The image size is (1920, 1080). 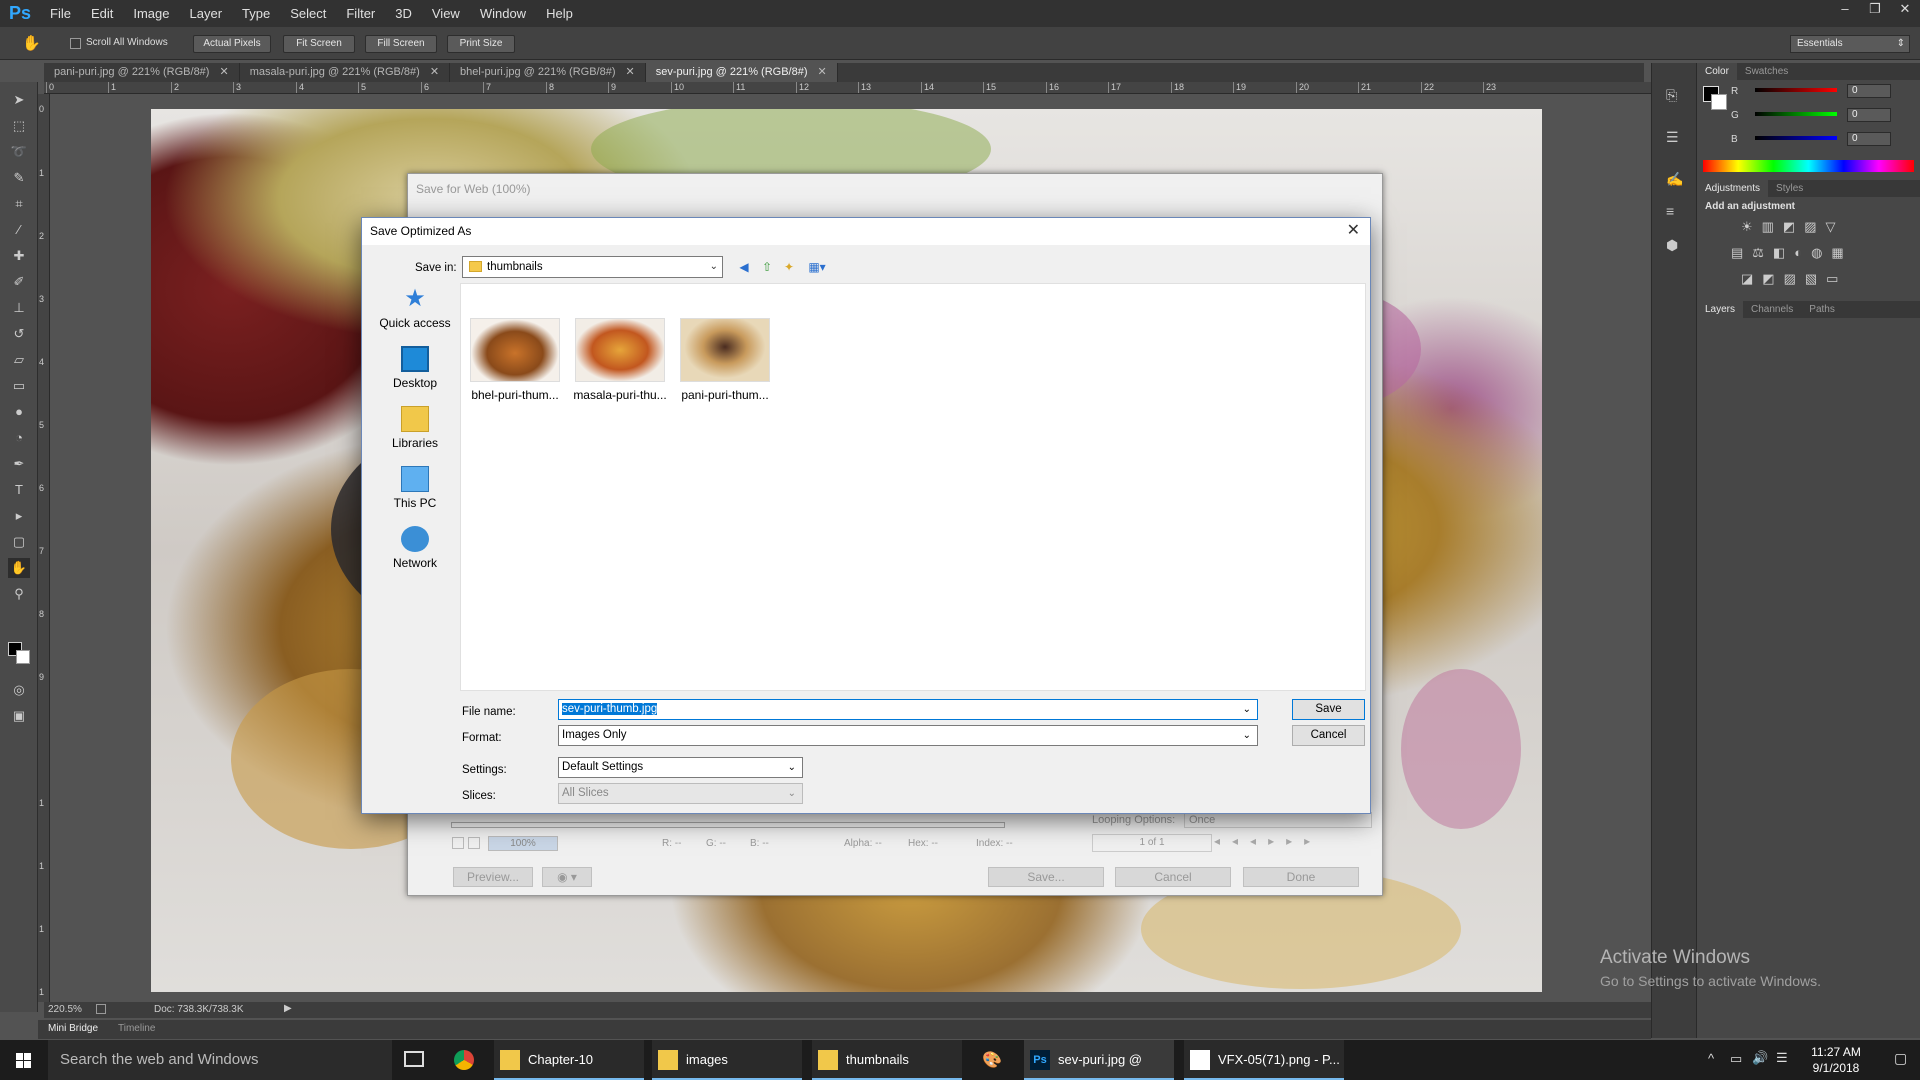 What do you see at coordinates (19, 594) in the screenshot?
I see `zoom-tool-icon: ⚲` at bounding box center [19, 594].